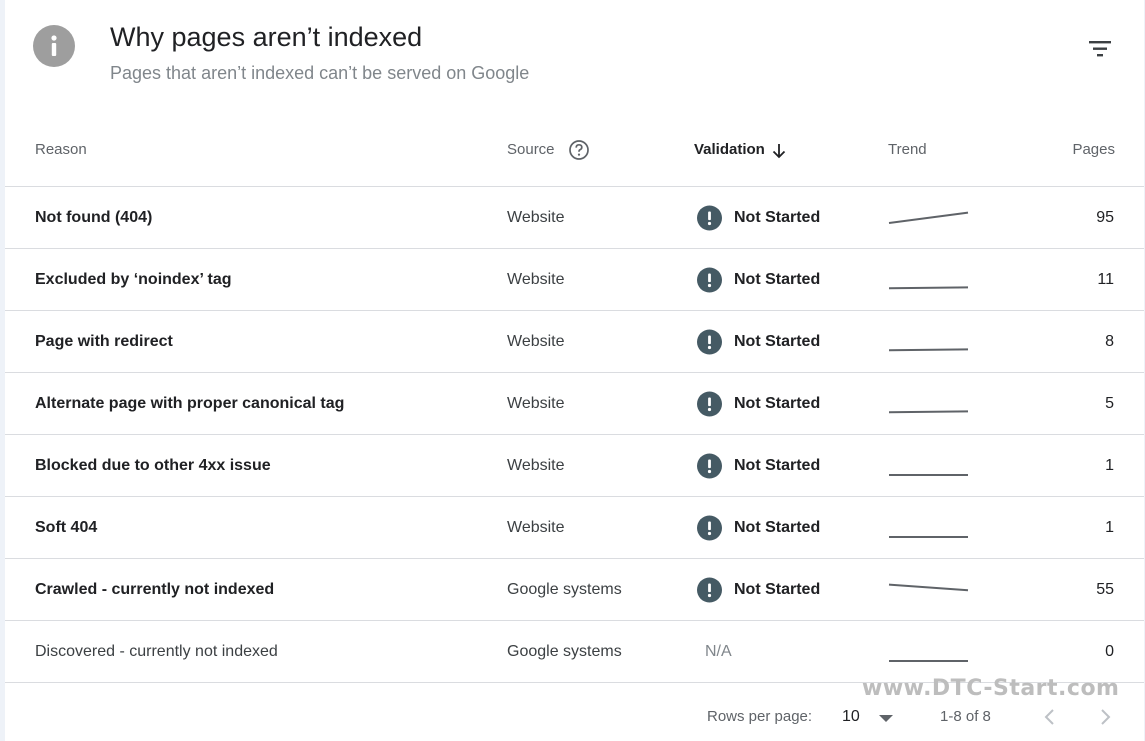  What do you see at coordinates (266, 37) in the screenshot?
I see `page-title: Why pages aren’t indexed` at bounding box center [266, 37].